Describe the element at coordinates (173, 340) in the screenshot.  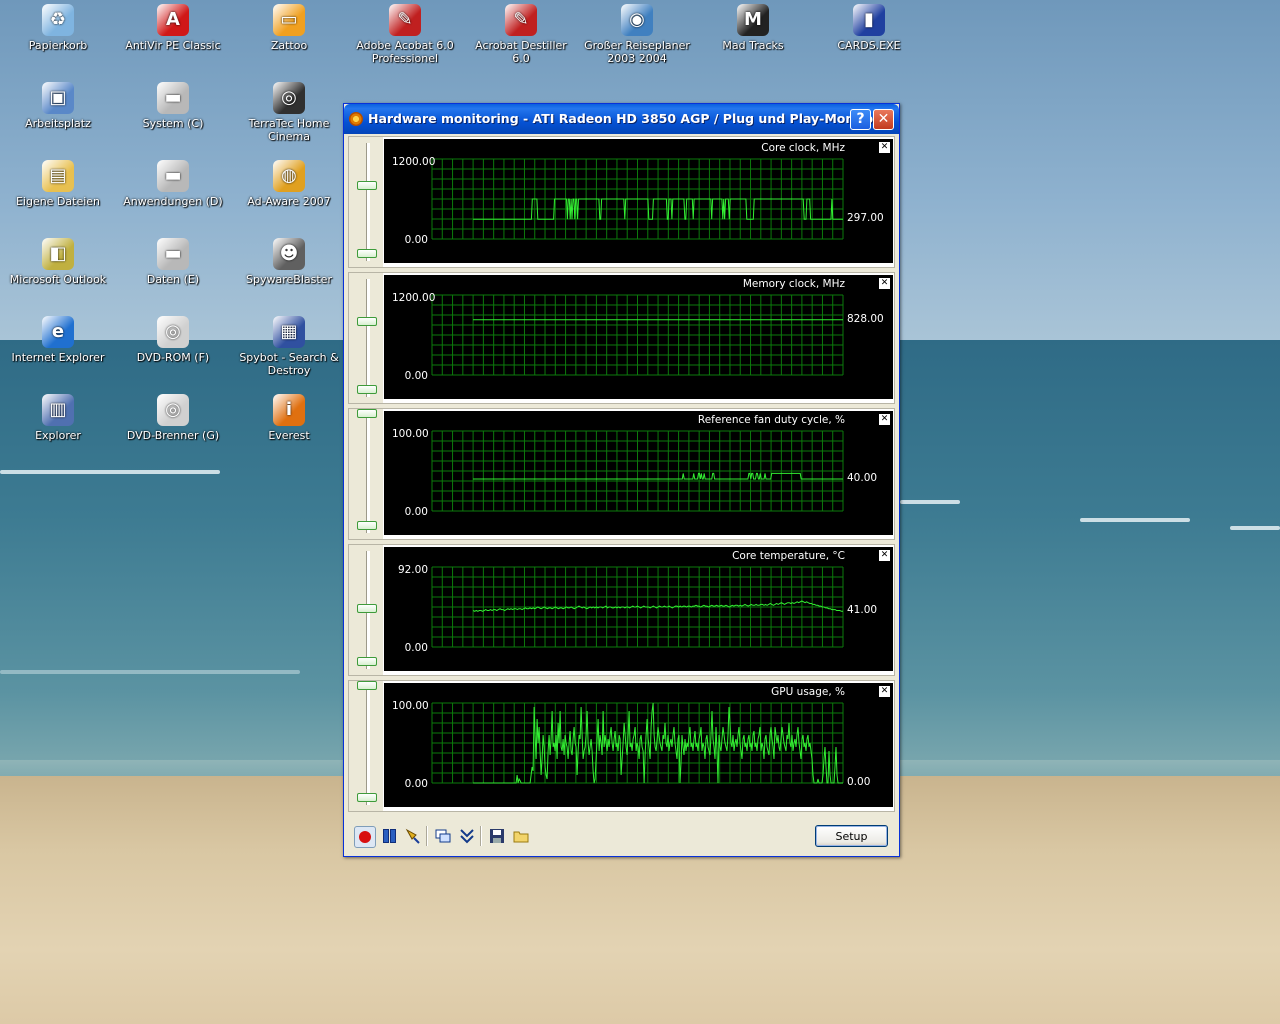
I see `desktop-icon: ◎ DVD-ROM (F)` at that location.